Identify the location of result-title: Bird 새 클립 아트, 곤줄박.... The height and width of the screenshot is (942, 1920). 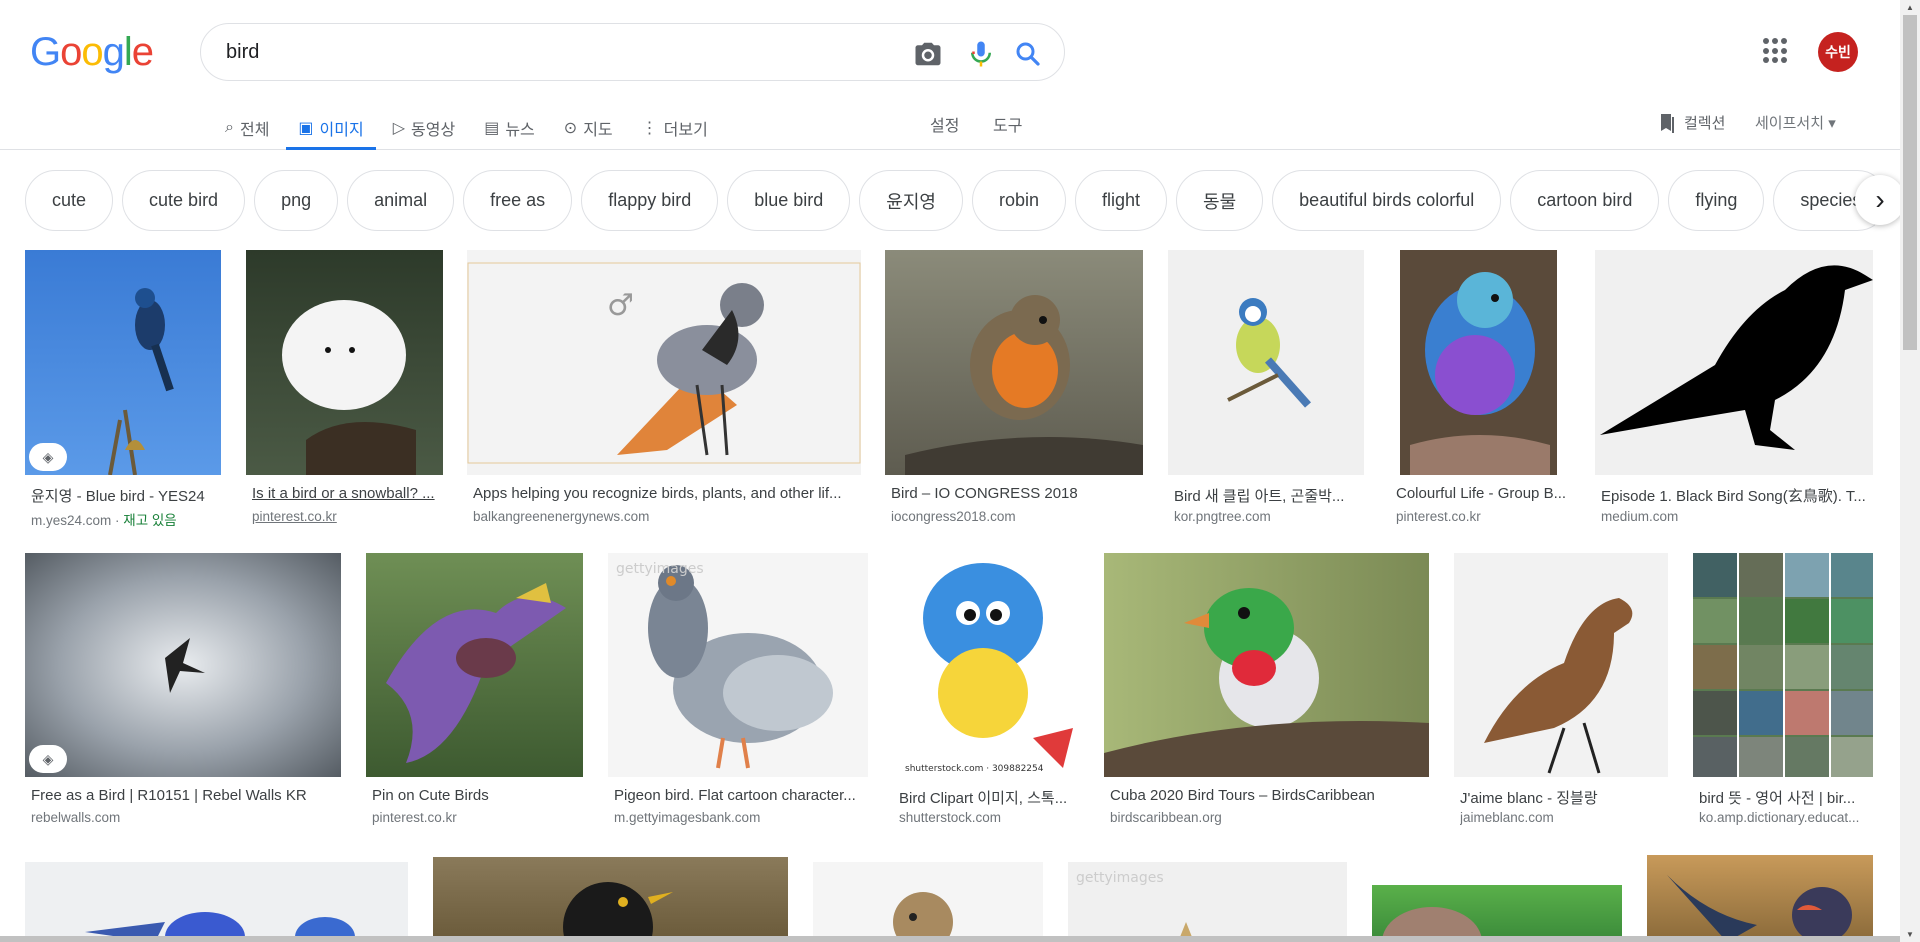
(1269, 495).